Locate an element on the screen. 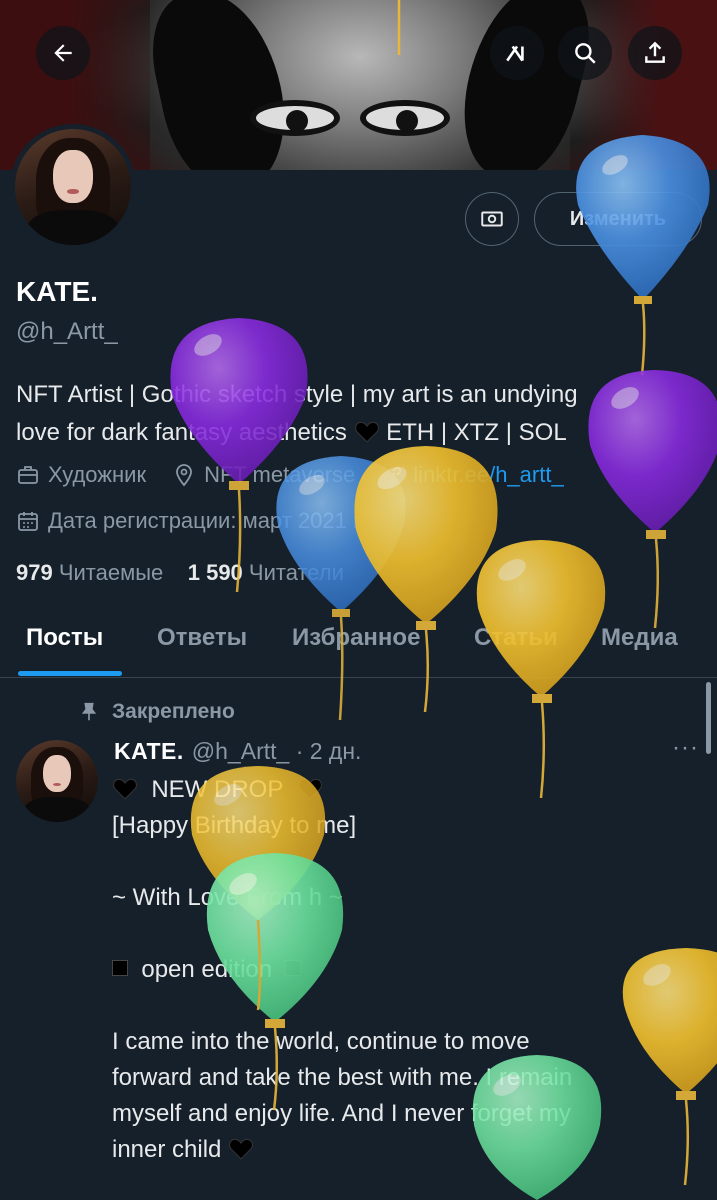 The width and height of the screenshot is (717, 1200). search-icon is located at coordinates (585, 53).